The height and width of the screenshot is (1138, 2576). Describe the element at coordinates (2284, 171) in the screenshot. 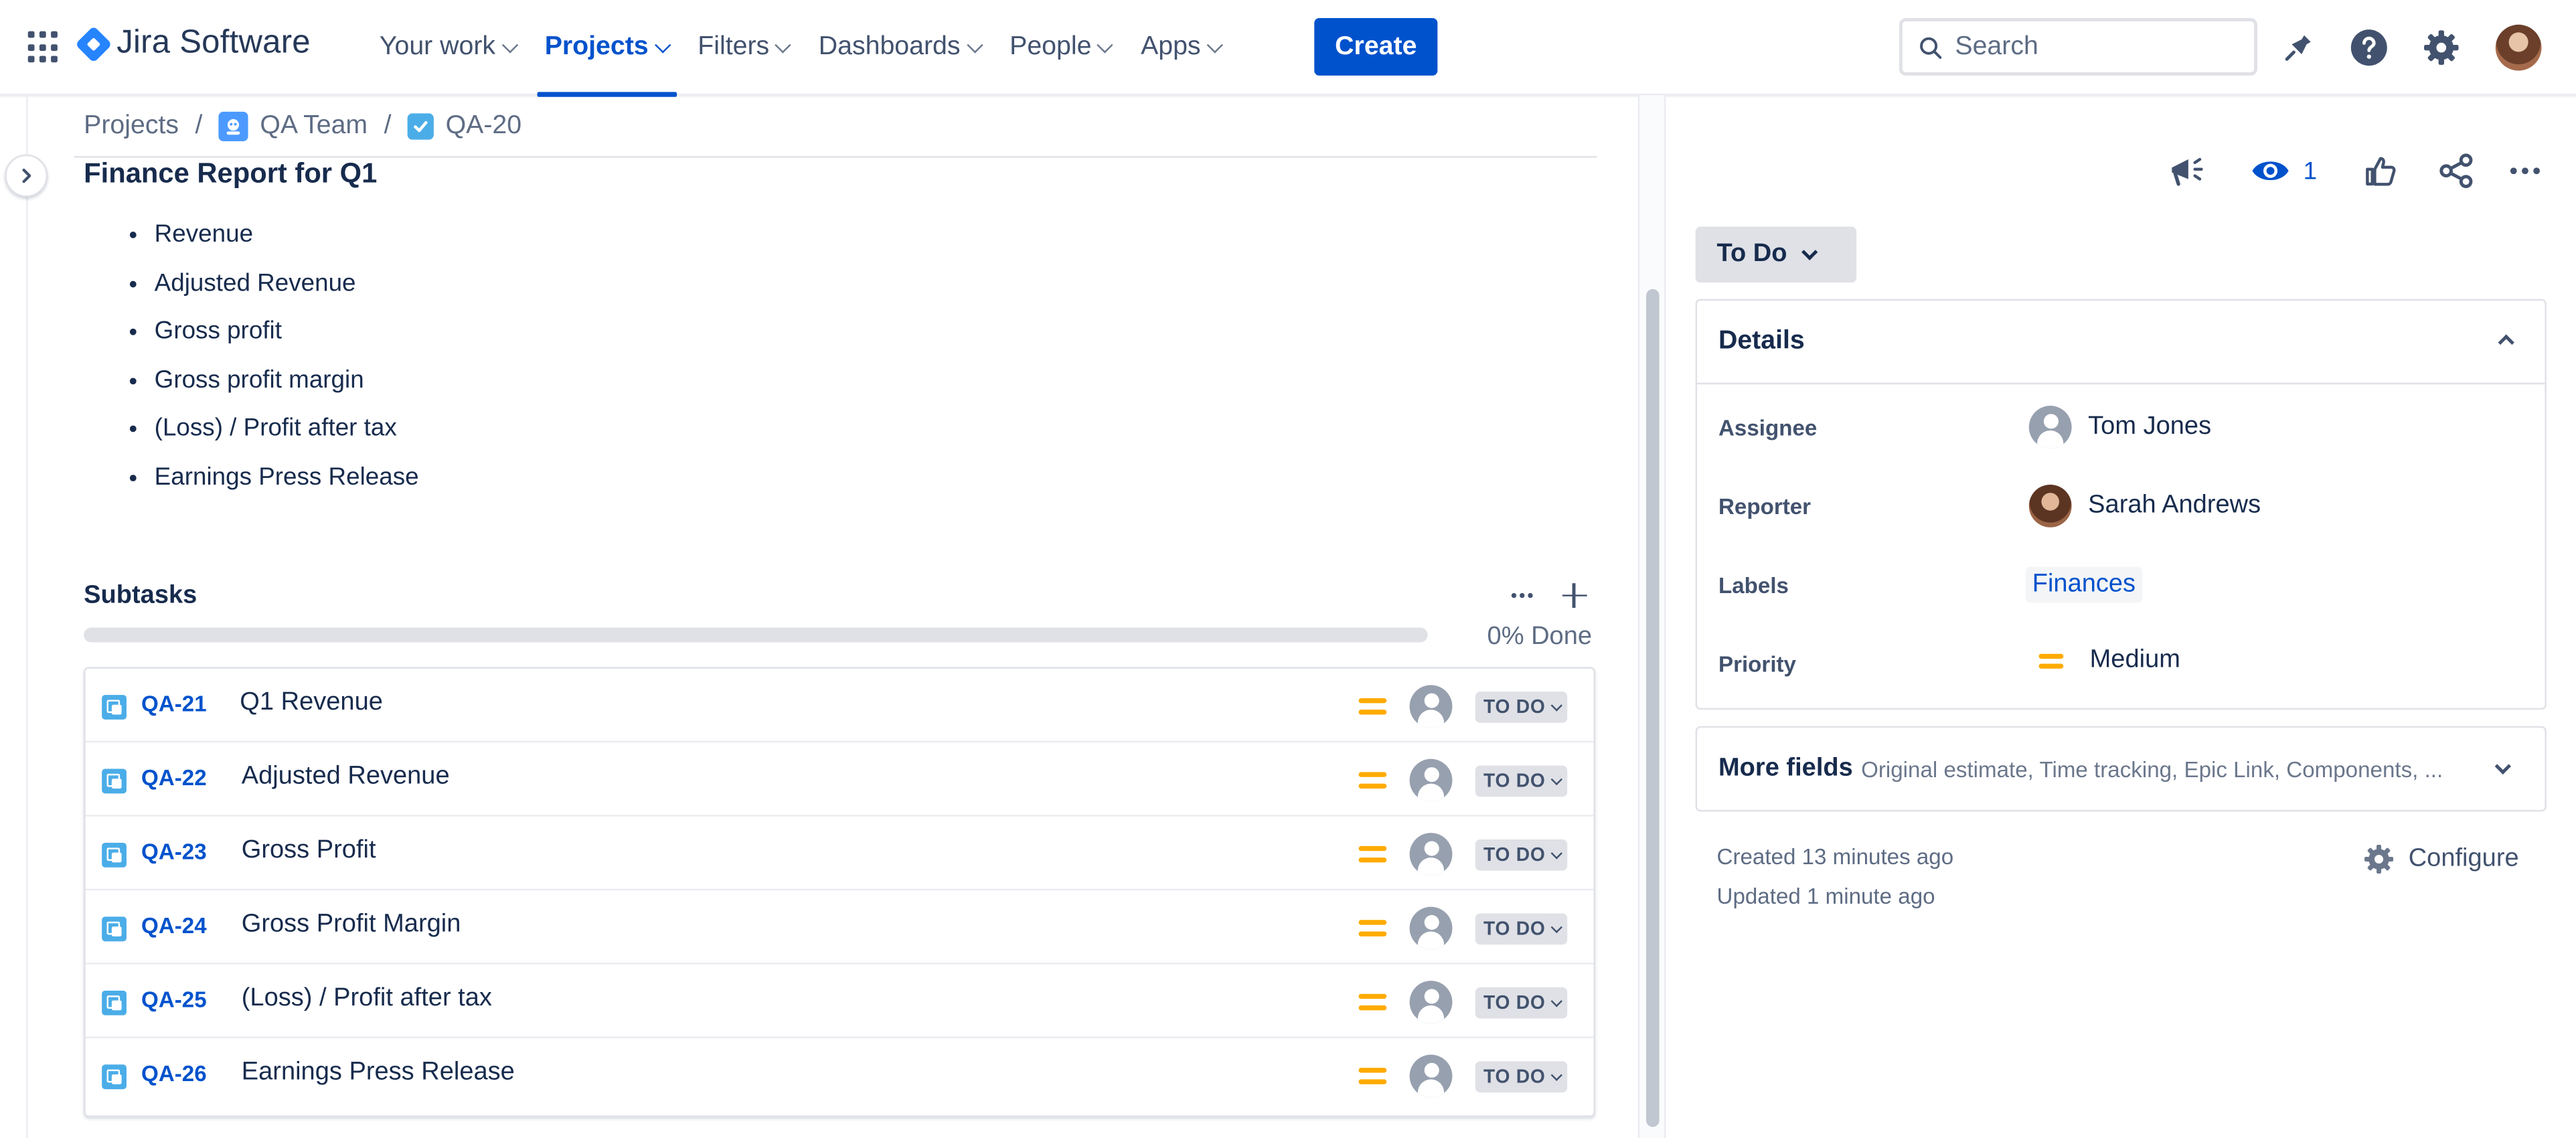

I see `watch-button: 1` at that location.